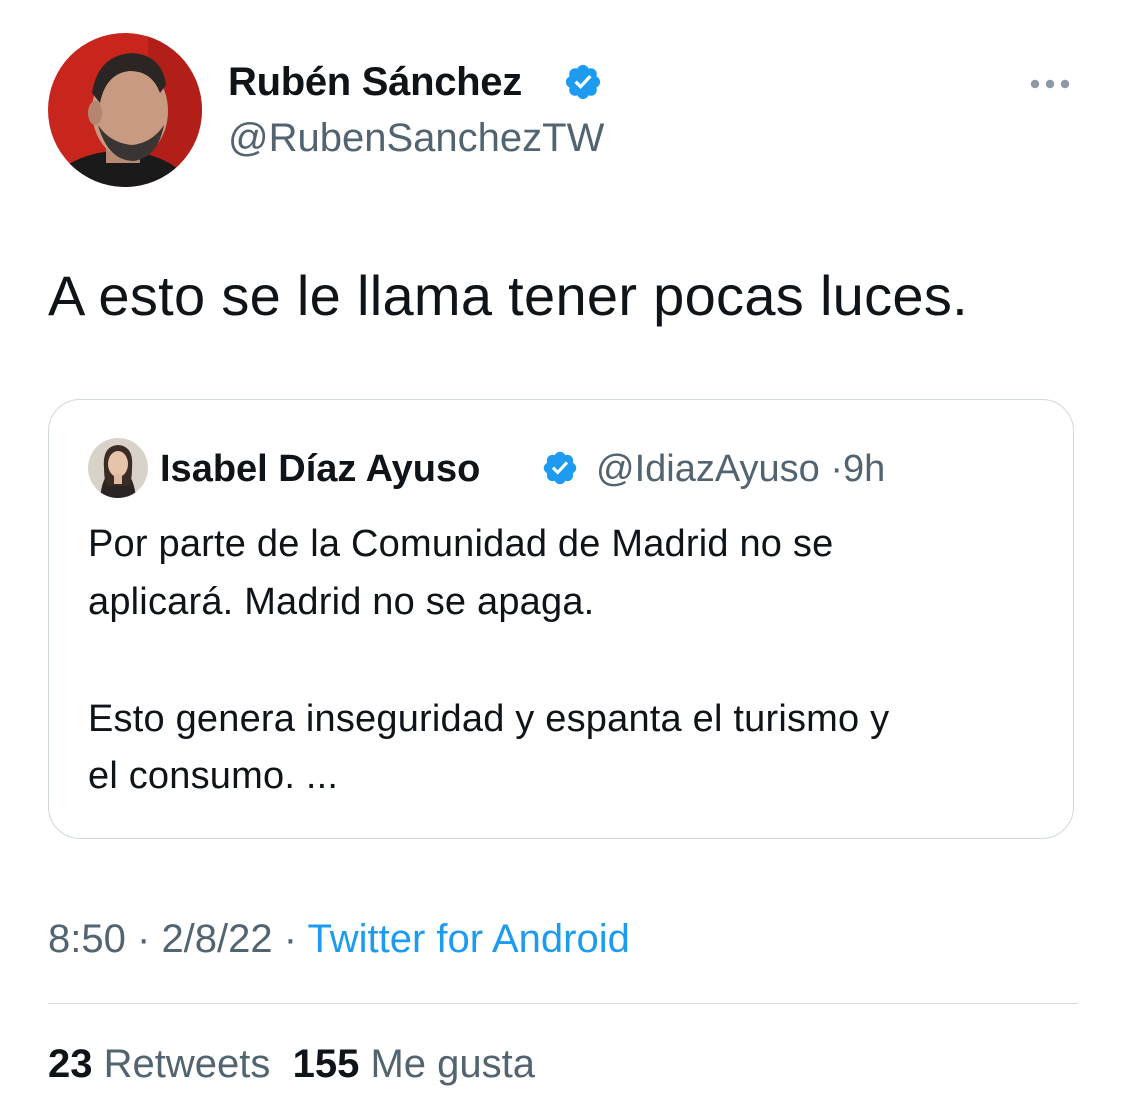 This screenshot has height=1115, width=1125. I want to click on author-name: Rubén Sánchez, so click(375, 82).